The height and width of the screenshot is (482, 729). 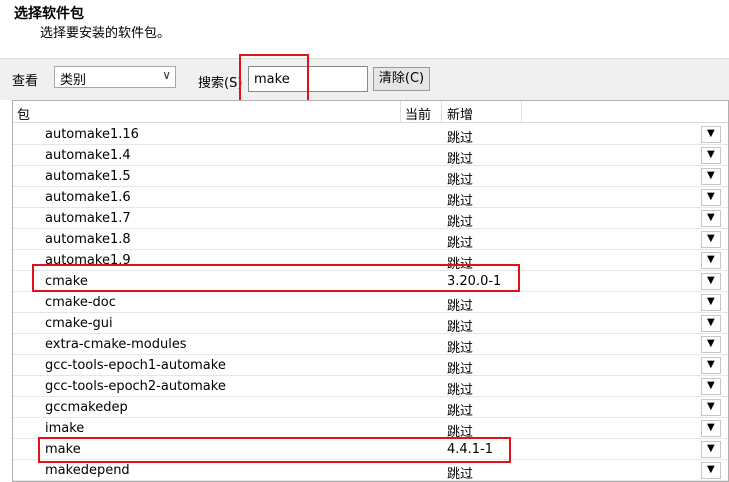 I want to click on package-name: cmake-gui, so click(x=79, y=323).